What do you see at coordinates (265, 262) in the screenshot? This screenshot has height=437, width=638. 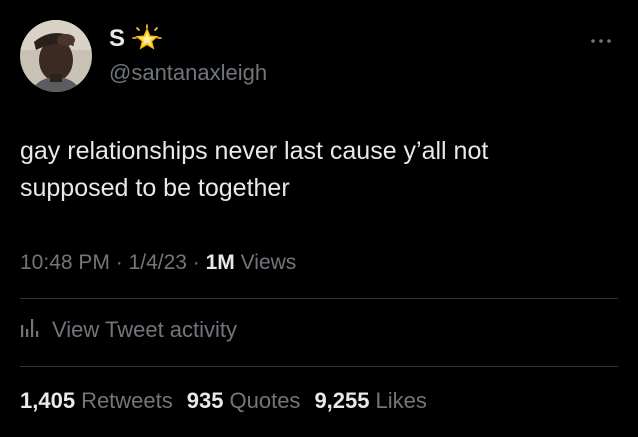 I see `views-label: Views` at bounding box center [265, 262].